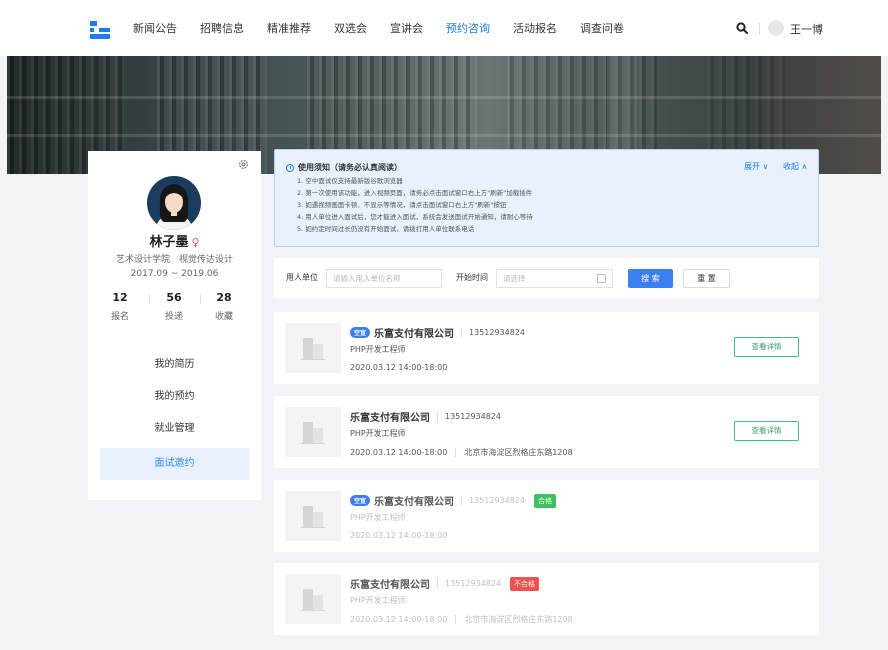 This screenshot has width=888, height=650. I want to click on notice-line: 3. 如遇视频画面卡顿、不显示等情况，请点击面试窗口右上方"刷新"按钮, so click(402, 205).